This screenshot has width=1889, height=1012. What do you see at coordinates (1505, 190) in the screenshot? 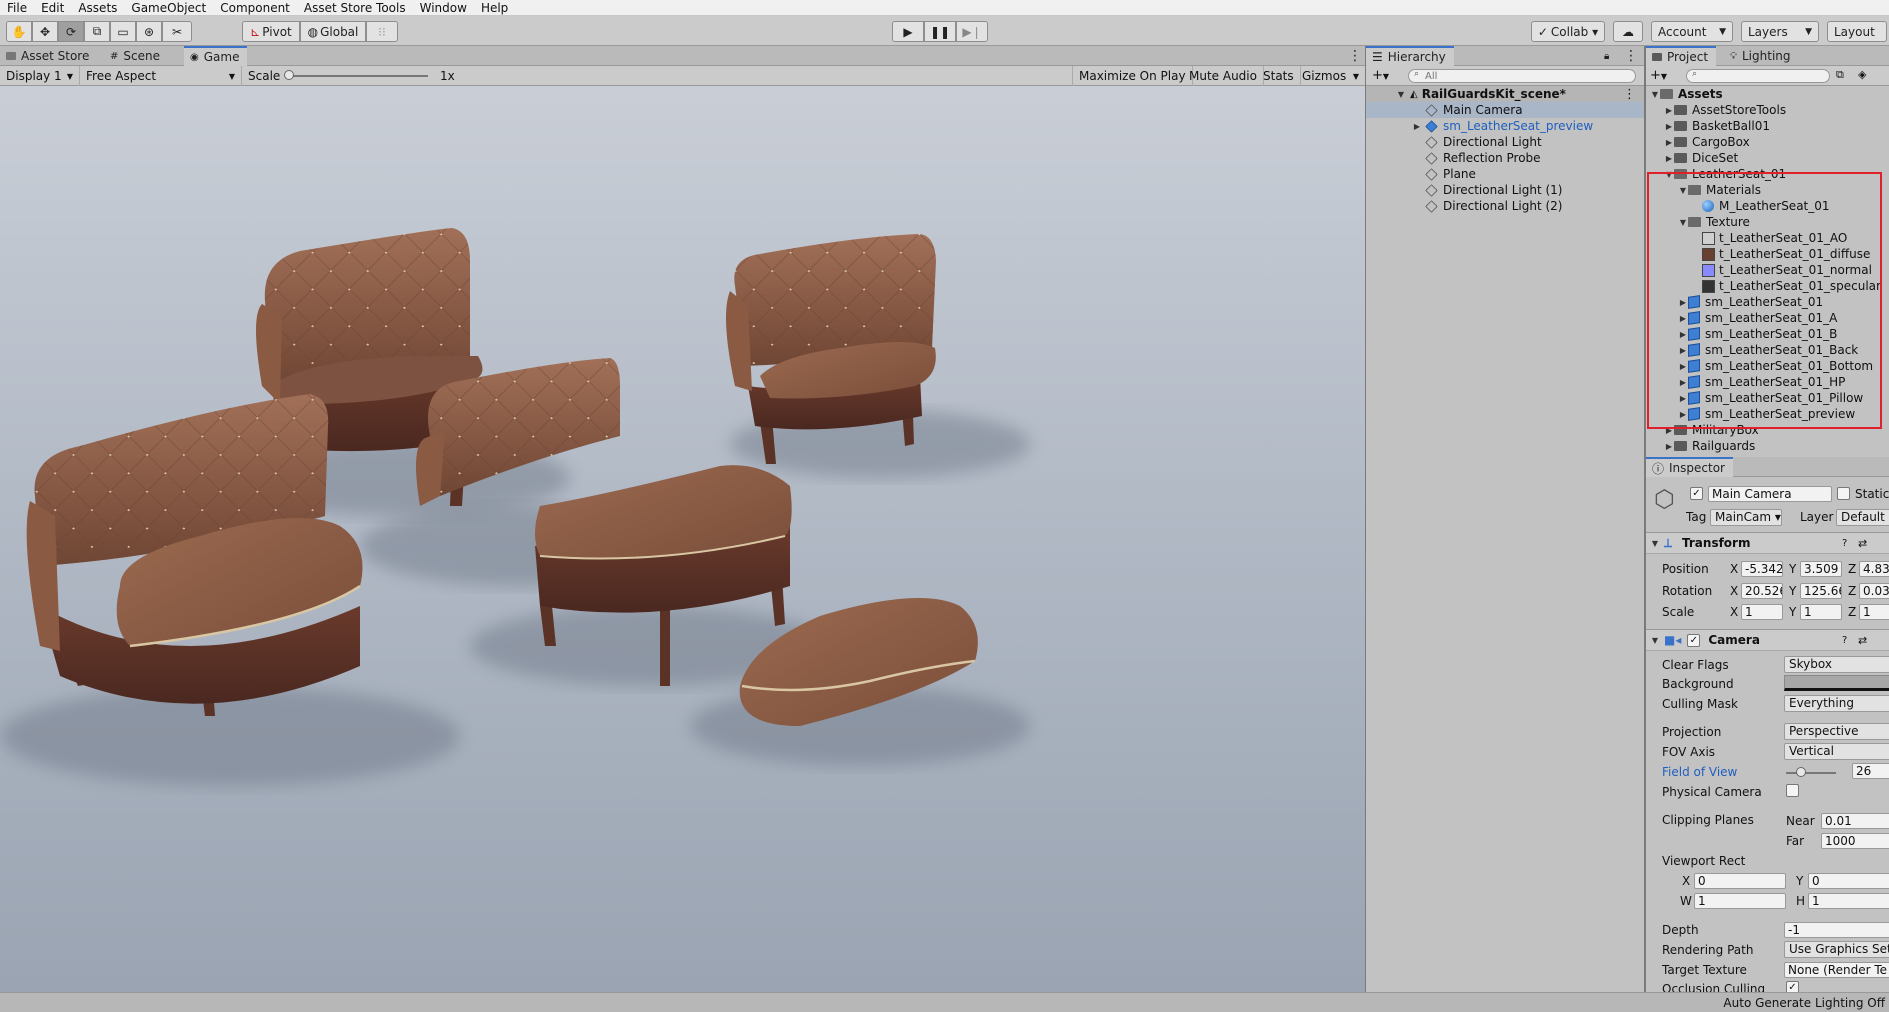
I see `hierarchy-item-directional-light-1: Directional Light (1)` at bounding box center [1505, 190].